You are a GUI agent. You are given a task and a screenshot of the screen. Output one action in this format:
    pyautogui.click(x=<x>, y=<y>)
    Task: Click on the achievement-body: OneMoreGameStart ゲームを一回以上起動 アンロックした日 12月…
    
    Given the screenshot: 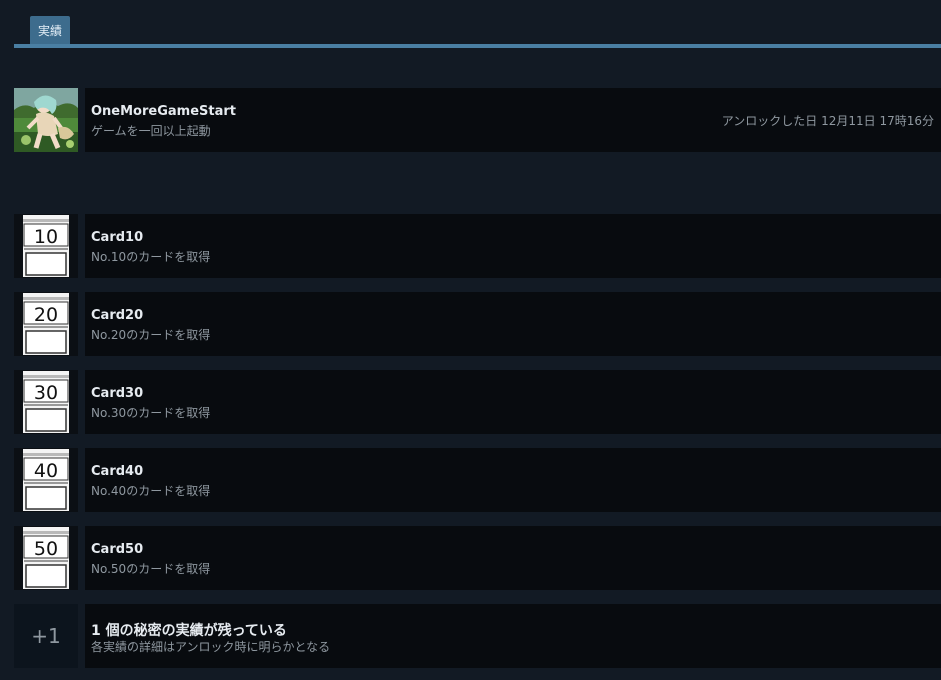 What is the action you would take?
    pyautogui.click(x=513, y=120)
    